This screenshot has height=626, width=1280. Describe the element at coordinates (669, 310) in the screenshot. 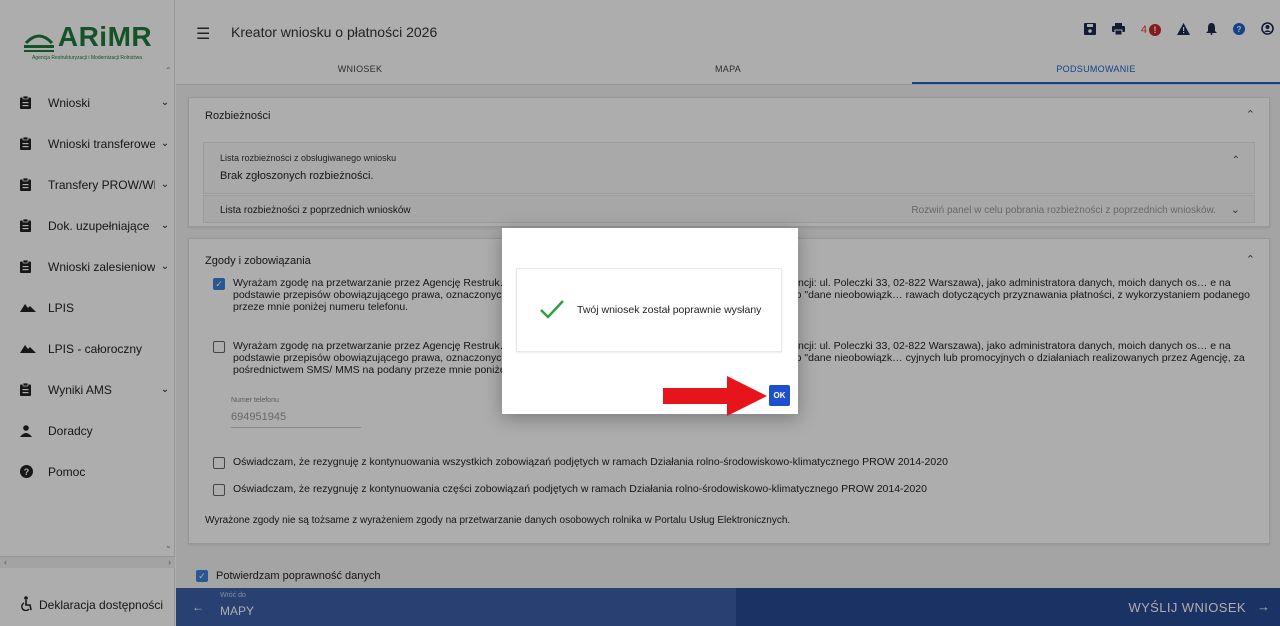

I see `success-message: Twój wniosek został poprawnie wysłany` at that location.